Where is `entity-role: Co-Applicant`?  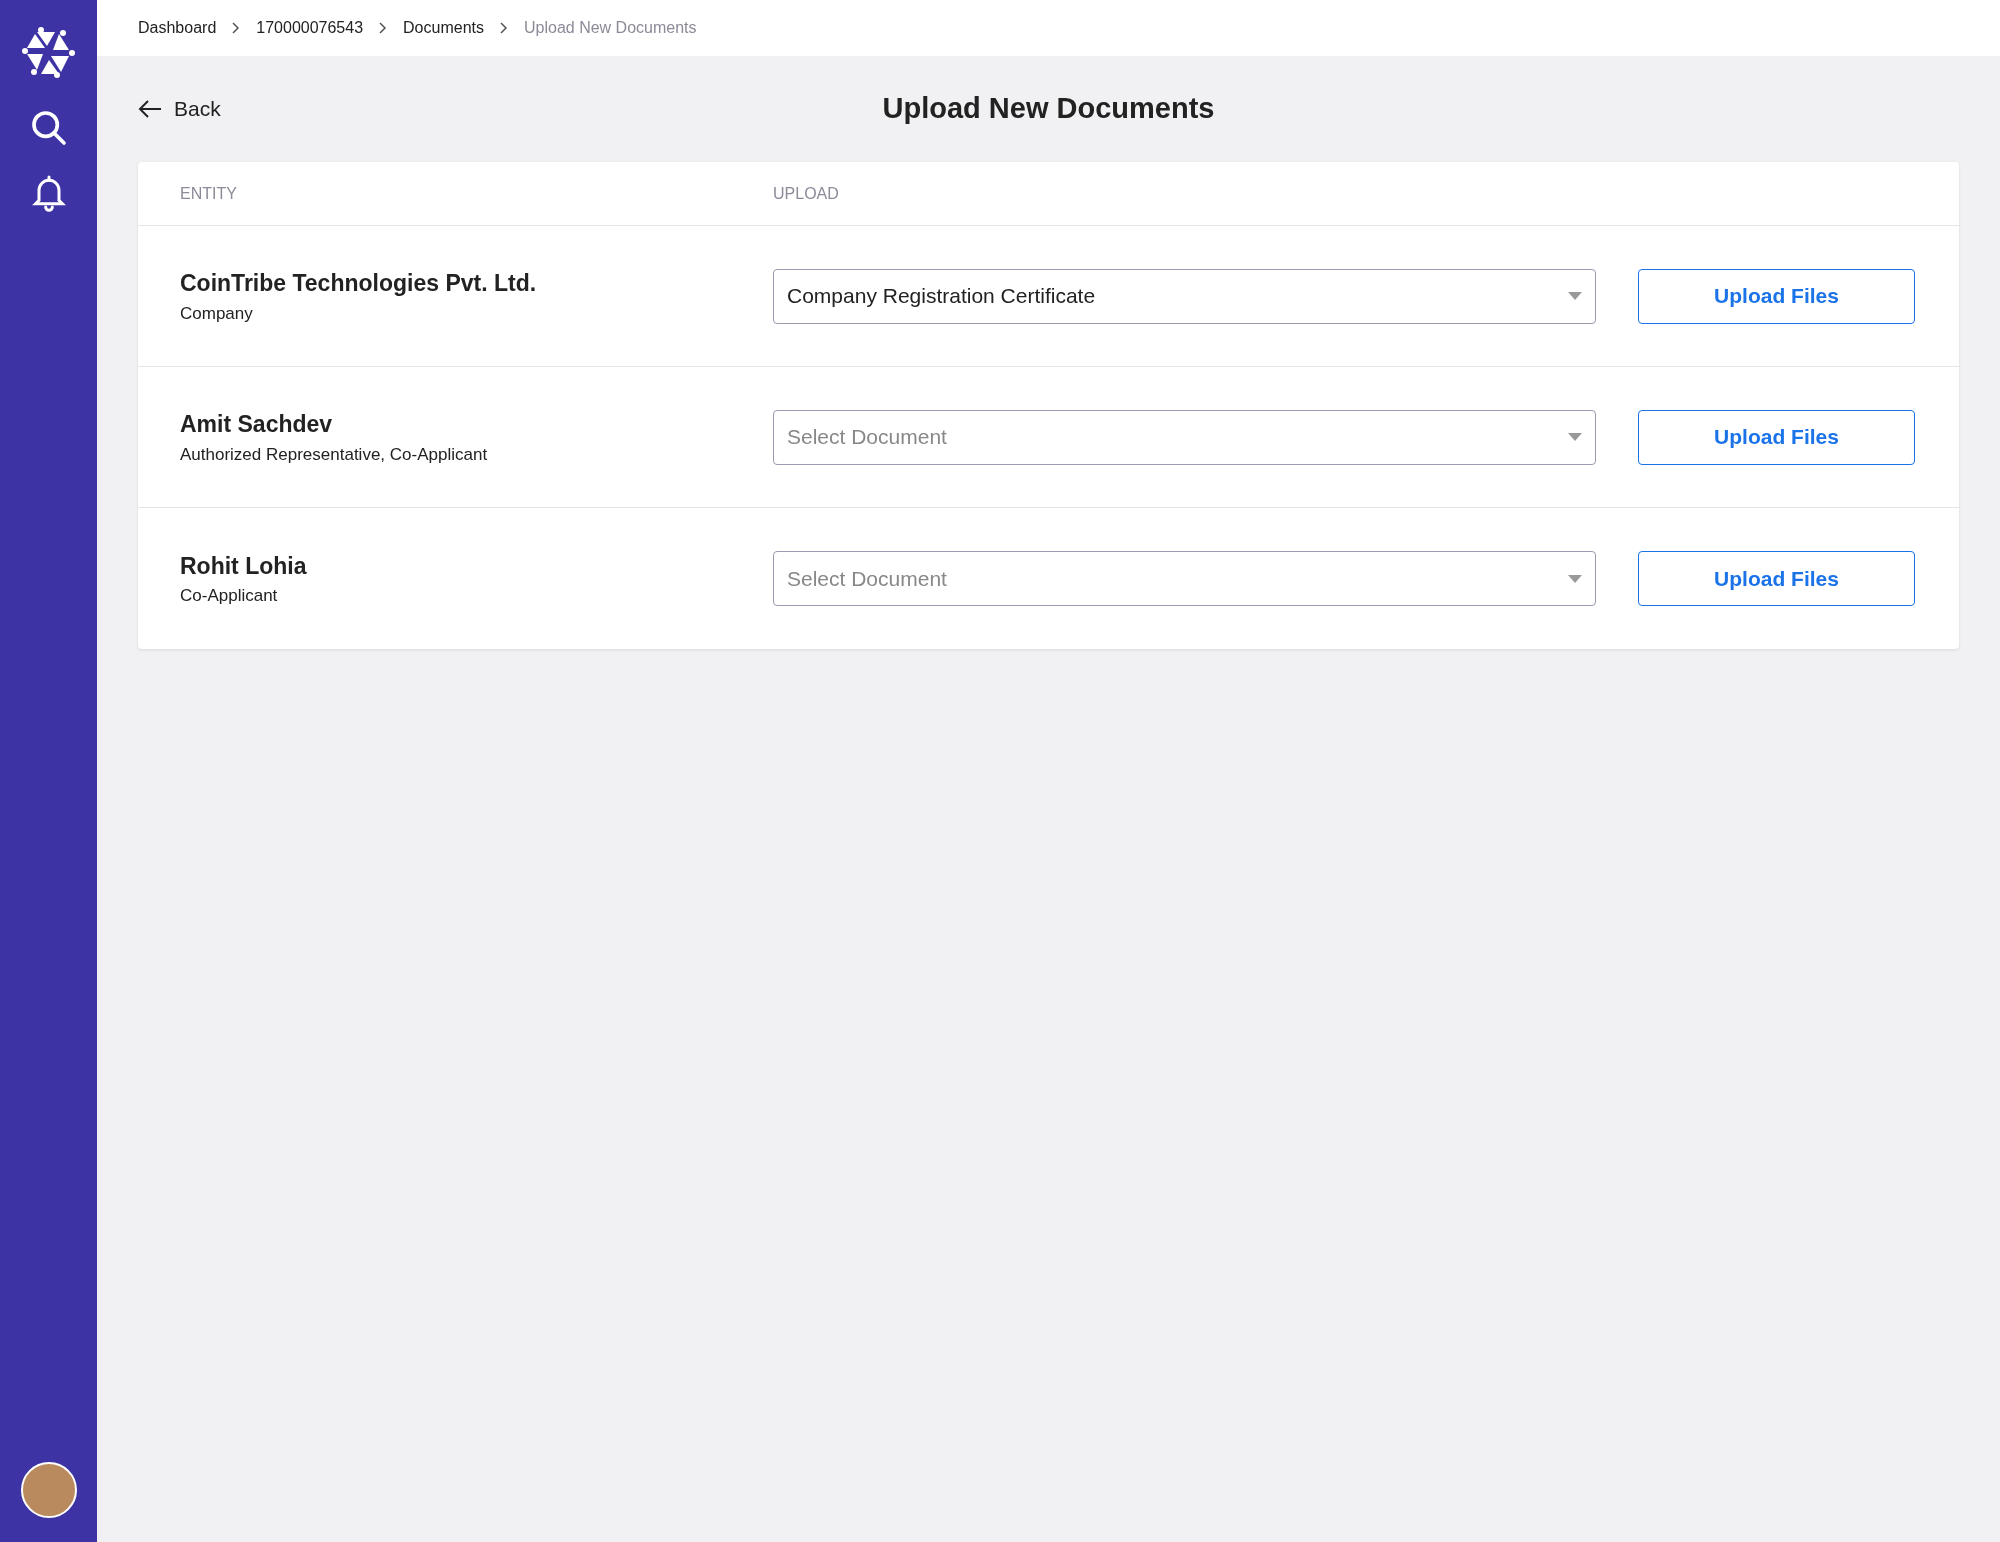
entity-role: Co-Applicant is located at coordinates (229, 596).